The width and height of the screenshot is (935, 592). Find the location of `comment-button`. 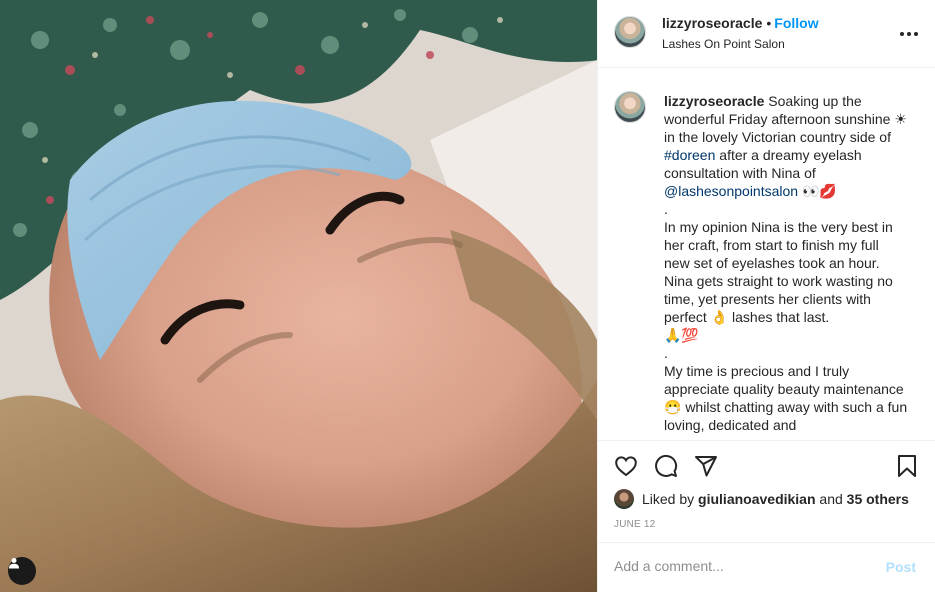

comment-button is located at coordinates (666, 467).